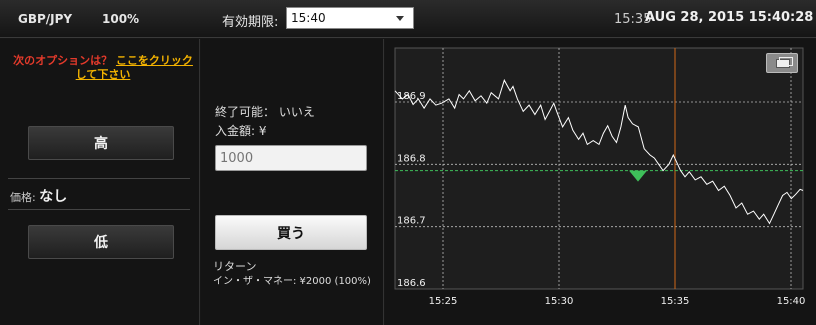 This screenshot has height=325, width=816. I want to click on expiry-select: 15:40, so click(350, 18).